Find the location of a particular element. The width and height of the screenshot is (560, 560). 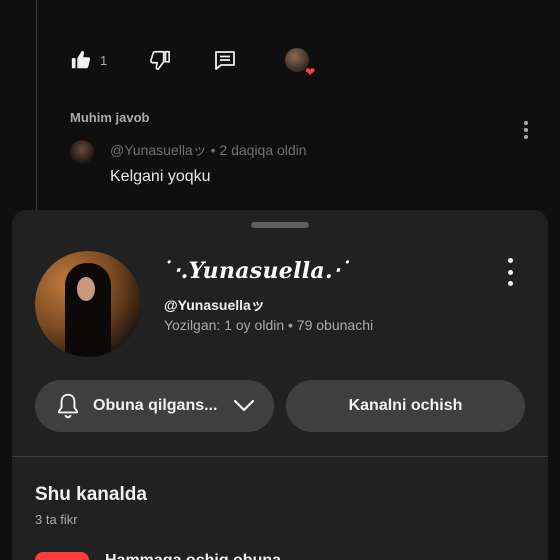

channel-avatar is located at coordinates (88, 304).